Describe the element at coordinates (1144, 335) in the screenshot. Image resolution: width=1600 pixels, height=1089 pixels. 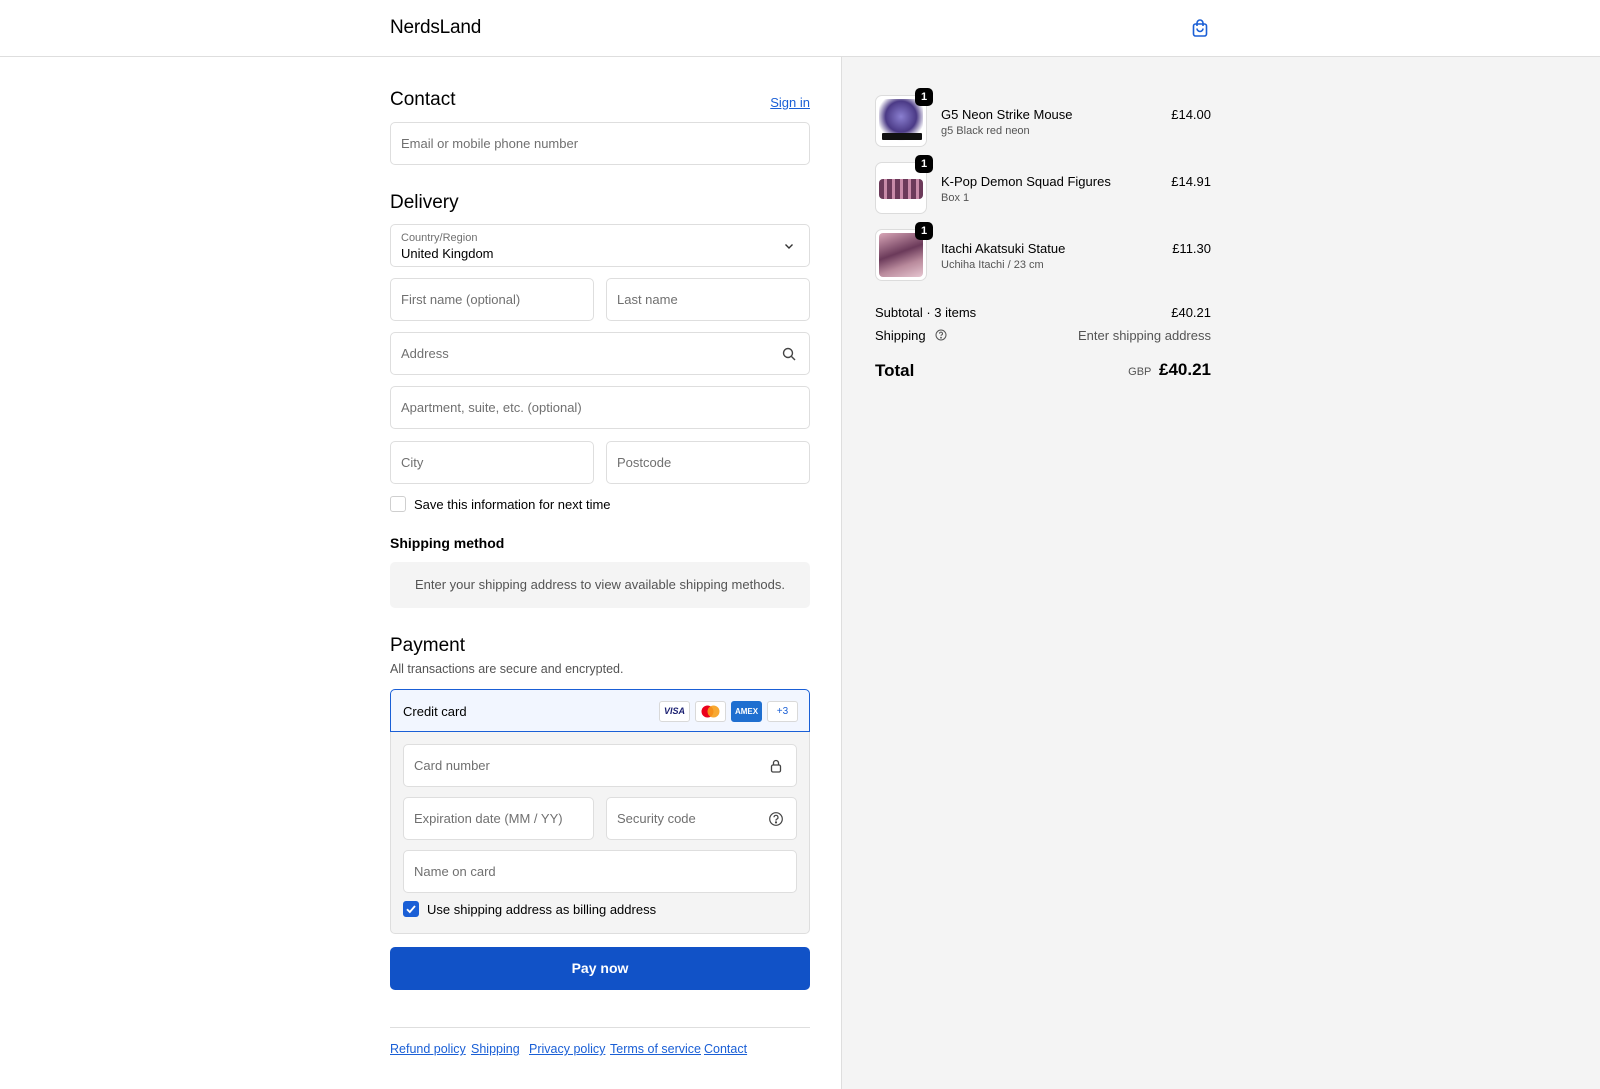
I see `shipping-value: Enter shipping address` at that location.